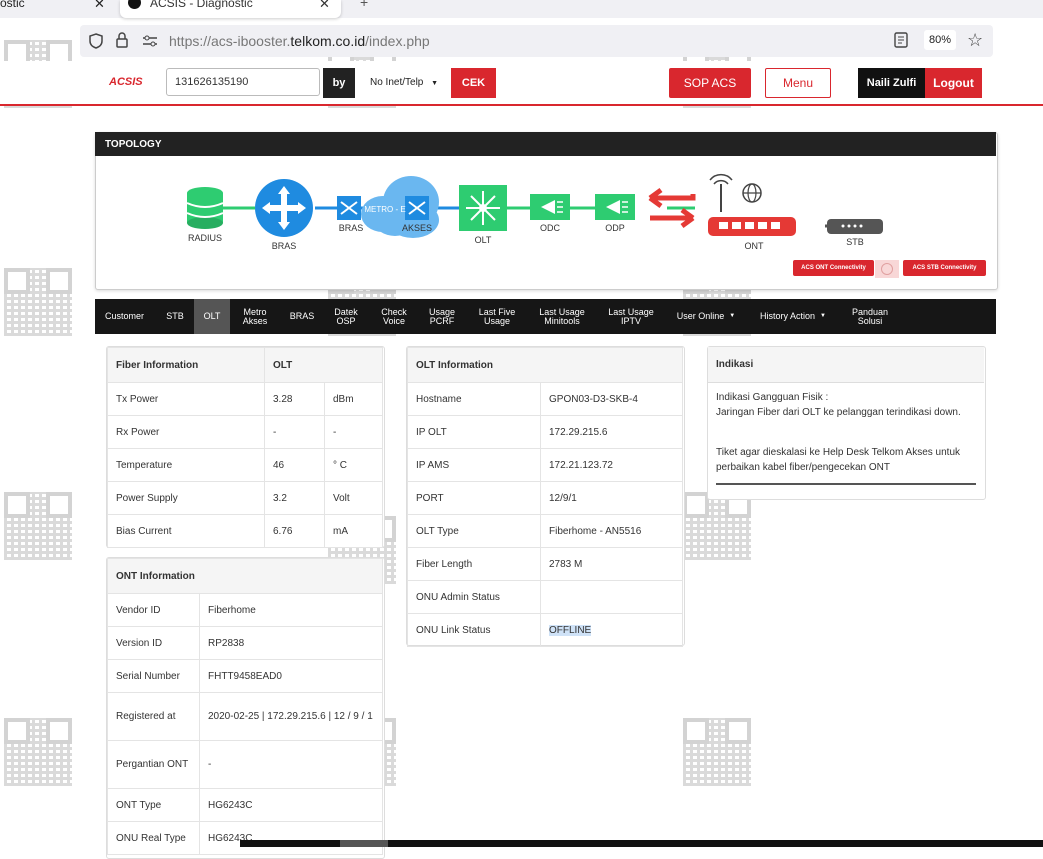  Describe the element at coordinates (126, 82) in the screenshot. I see `app-logo: ACSIS` at that location.